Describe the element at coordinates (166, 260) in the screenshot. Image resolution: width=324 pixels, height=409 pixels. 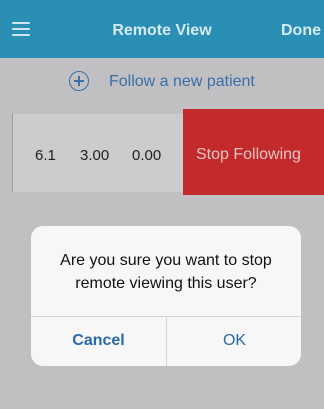
I see `dialog-message-line-1: Are you sure you want to stop` at that location.